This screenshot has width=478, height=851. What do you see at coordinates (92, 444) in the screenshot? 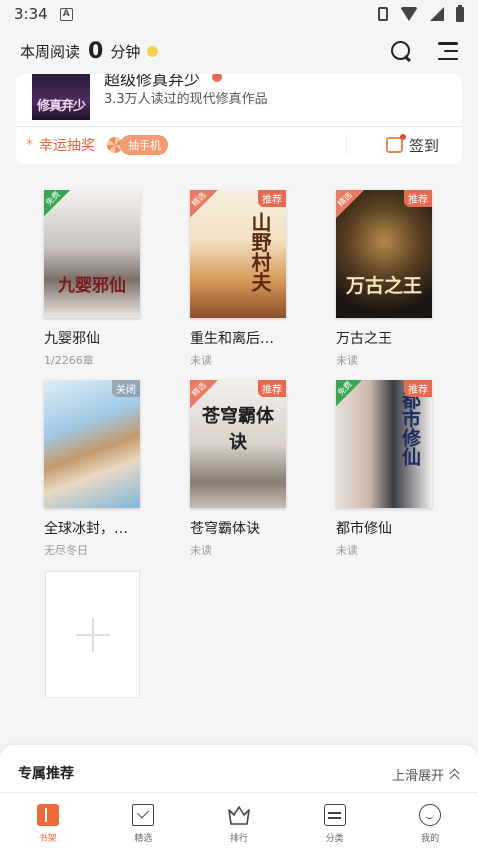
I see `book-cover: 关闭` at bounding box center [92, 444].